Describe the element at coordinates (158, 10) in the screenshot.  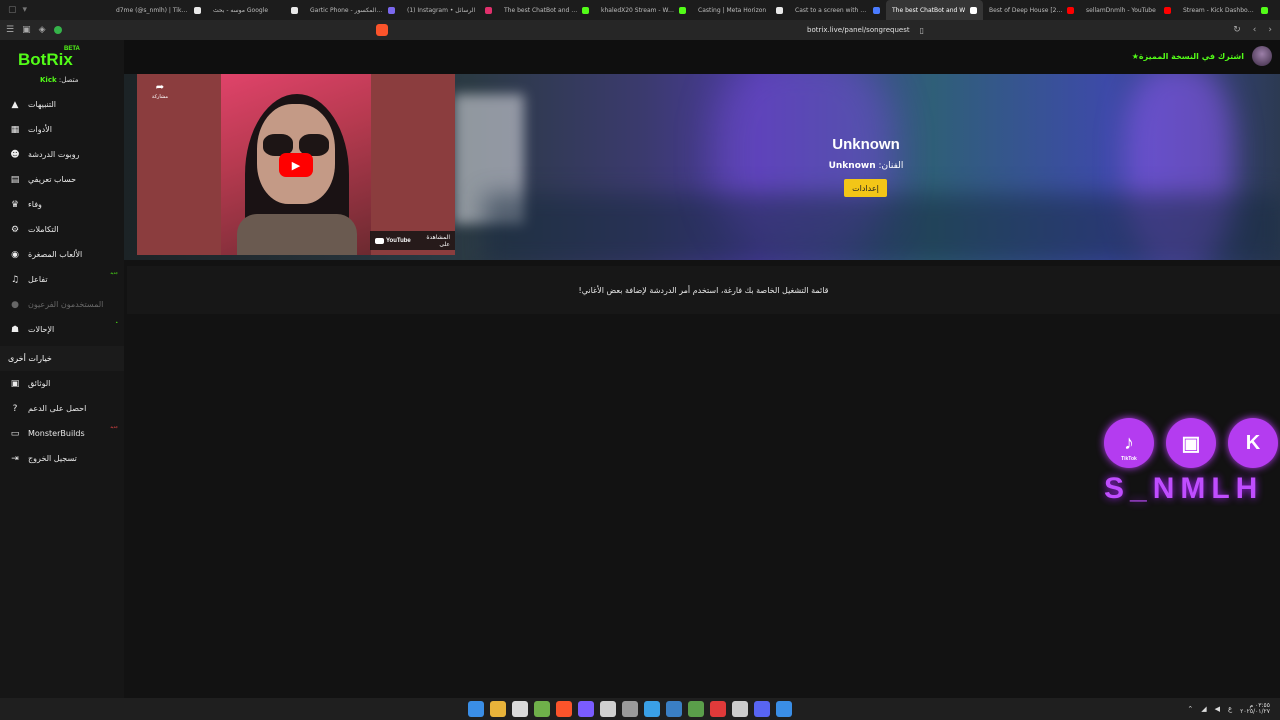
I see `browser-tab: d7me (@s_nmlh) | TikTok(5)` at that location.